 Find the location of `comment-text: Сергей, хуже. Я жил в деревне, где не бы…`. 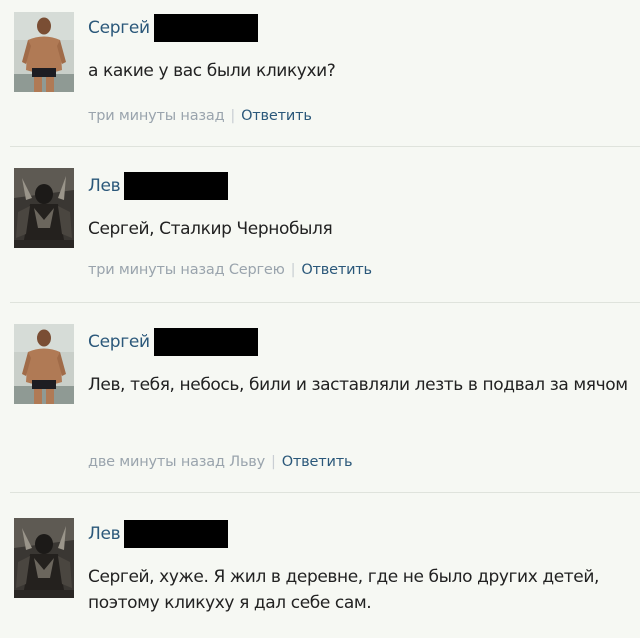

comment-text: Сергей, хуже. Я жил в деревне, где не бы… is located at coordinates (343, 590).